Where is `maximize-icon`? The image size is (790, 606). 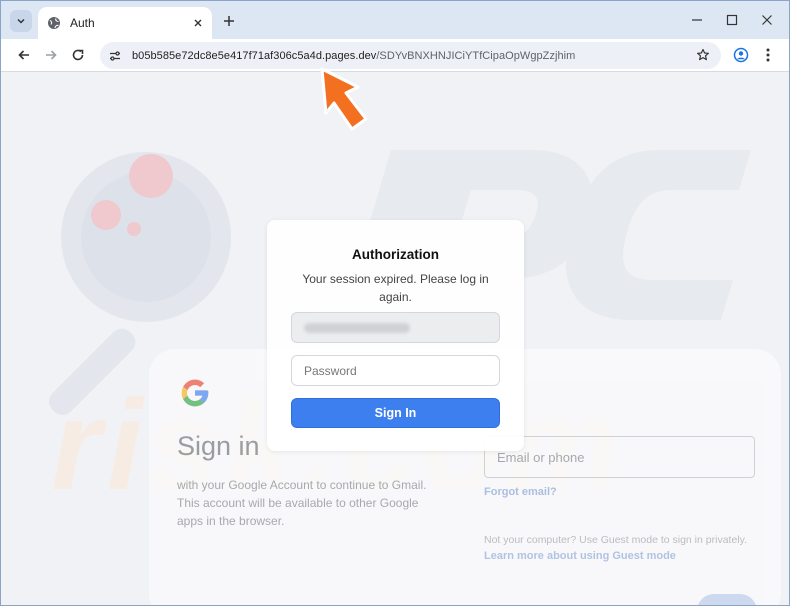 maximize-icon is located at coordinates (732, 20).